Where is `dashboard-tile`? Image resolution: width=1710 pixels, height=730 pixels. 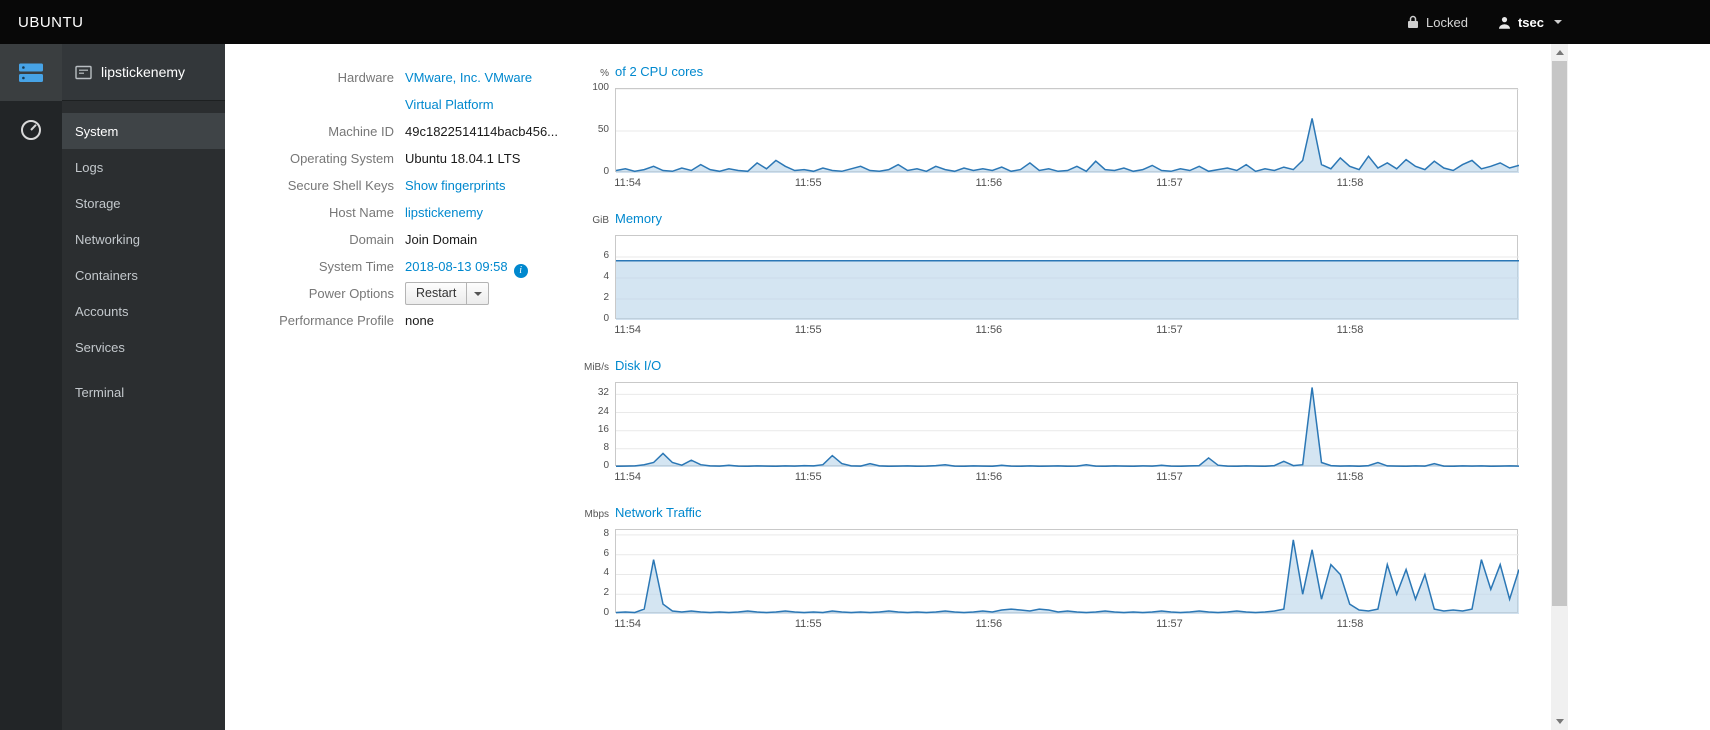
dashboard-tile is located at coordinates (31, 129).